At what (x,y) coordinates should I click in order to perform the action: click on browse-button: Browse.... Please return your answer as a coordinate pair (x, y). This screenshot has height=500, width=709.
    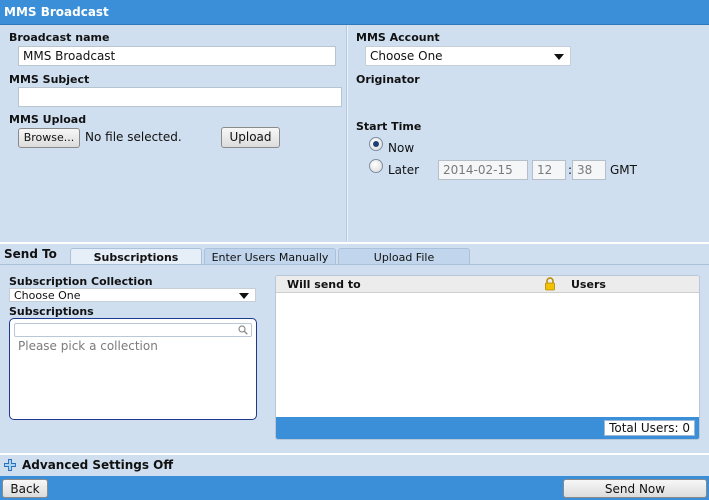
    Looking at the image, I should click on (49, 138).